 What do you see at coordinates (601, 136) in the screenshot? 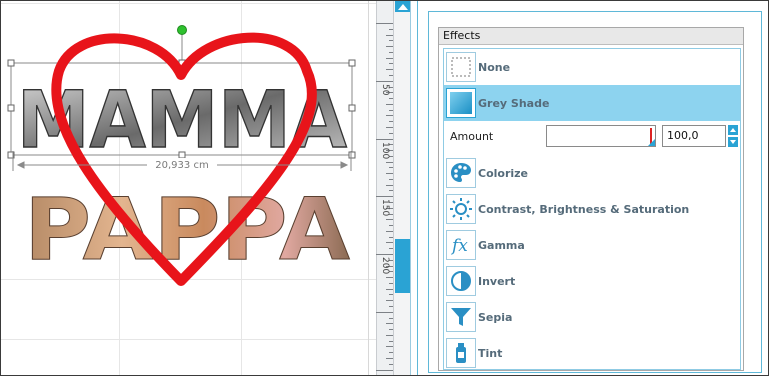
I see `amount-slider` at bounding box center [601, 136].